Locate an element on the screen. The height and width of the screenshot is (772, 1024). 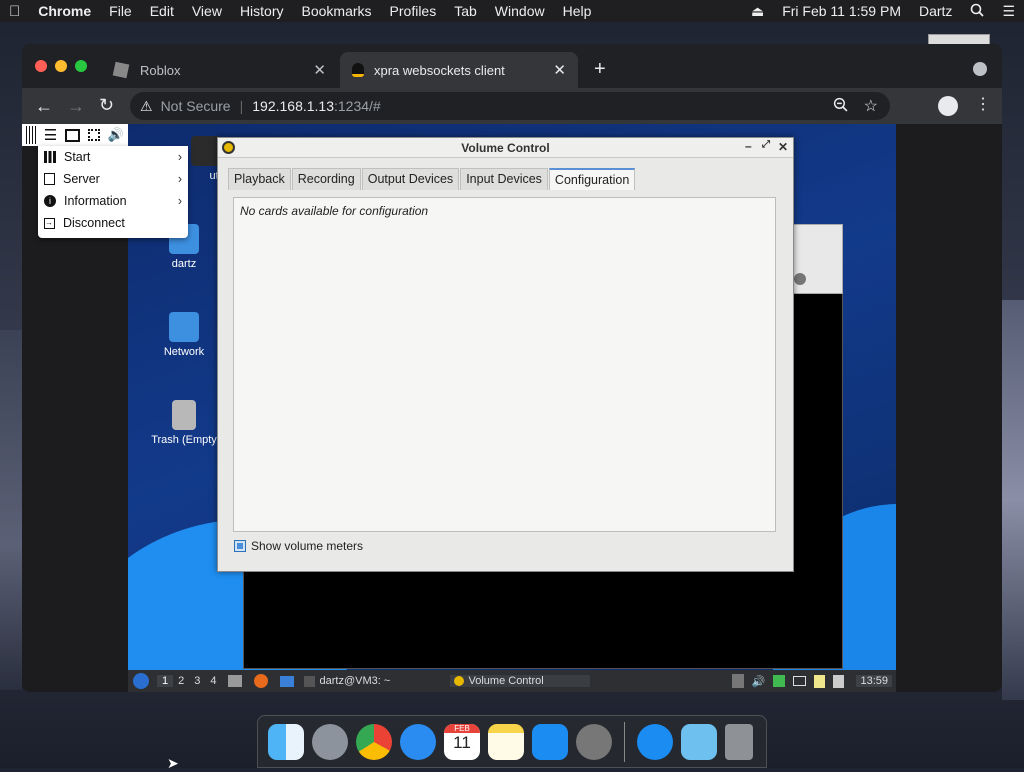
eject-icon: ⏏ is located at coordinates (757, 11).